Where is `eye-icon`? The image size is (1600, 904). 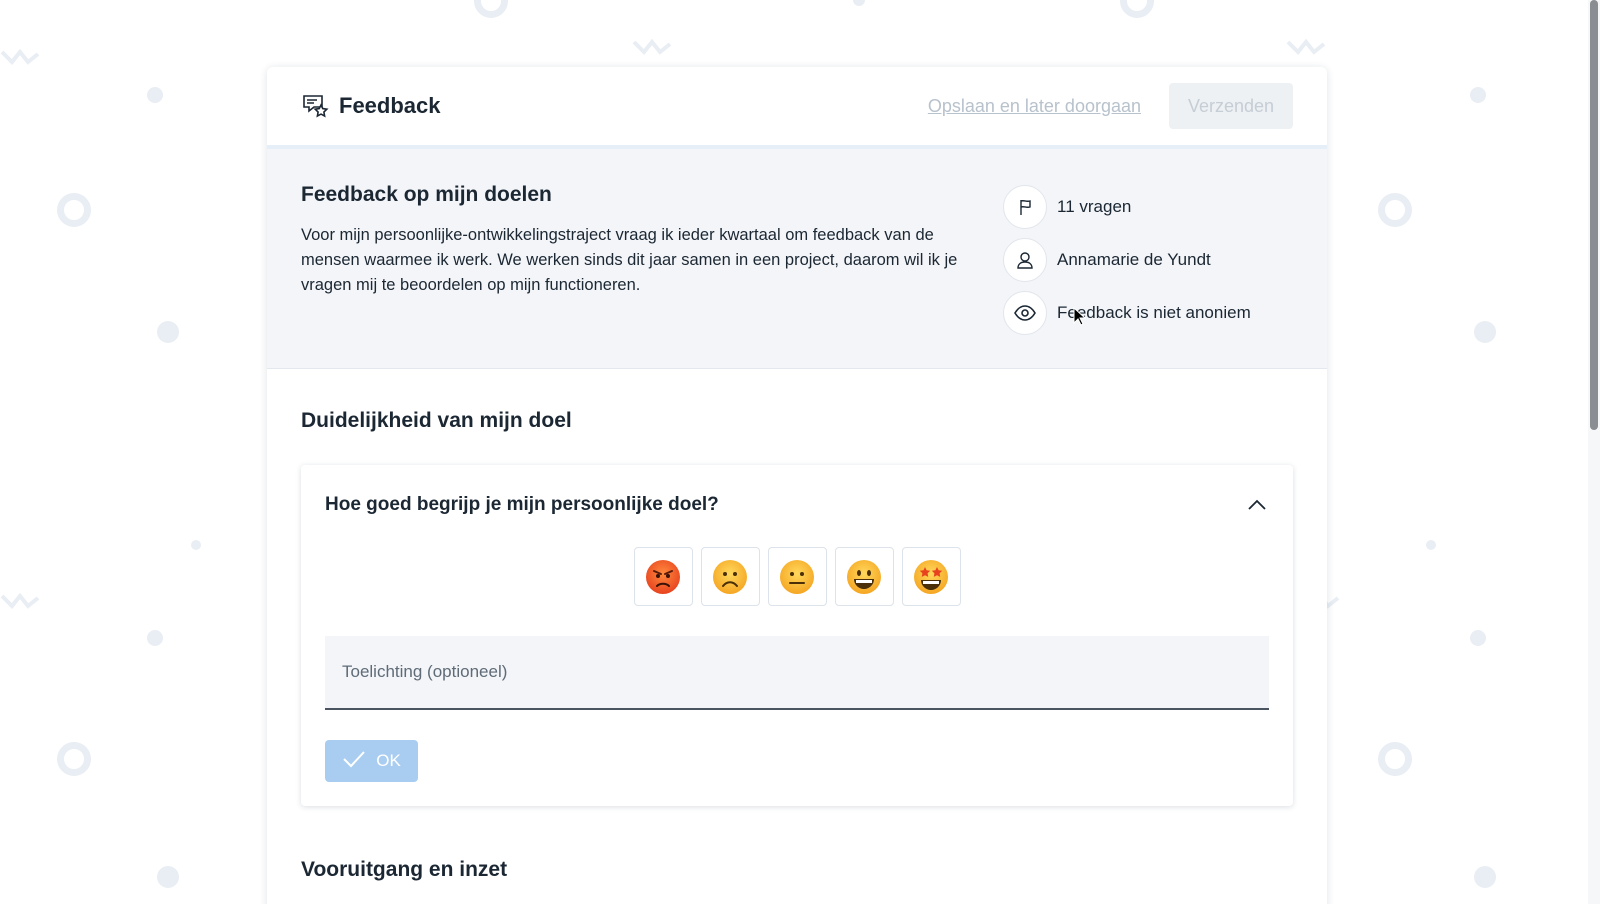
eye-icon is located at coordinates (1025, 313).